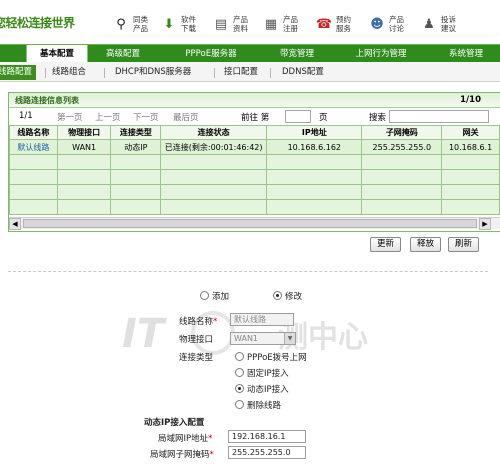 Image resolution: width=500 pixels, height=465 pixels. I want to click on line-name-label: 线路名称*, so click(198, 322).